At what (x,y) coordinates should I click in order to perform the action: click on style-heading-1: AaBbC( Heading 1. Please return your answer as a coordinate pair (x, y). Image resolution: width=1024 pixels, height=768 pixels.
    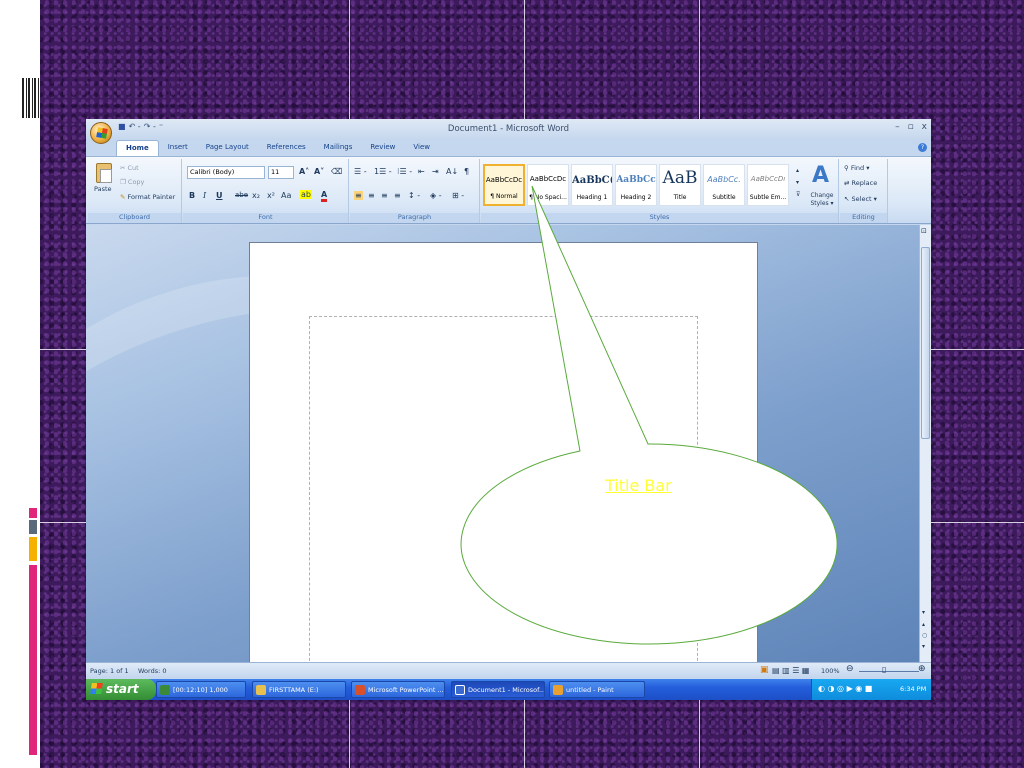
    Looking at the image, I should click on (592, 185).